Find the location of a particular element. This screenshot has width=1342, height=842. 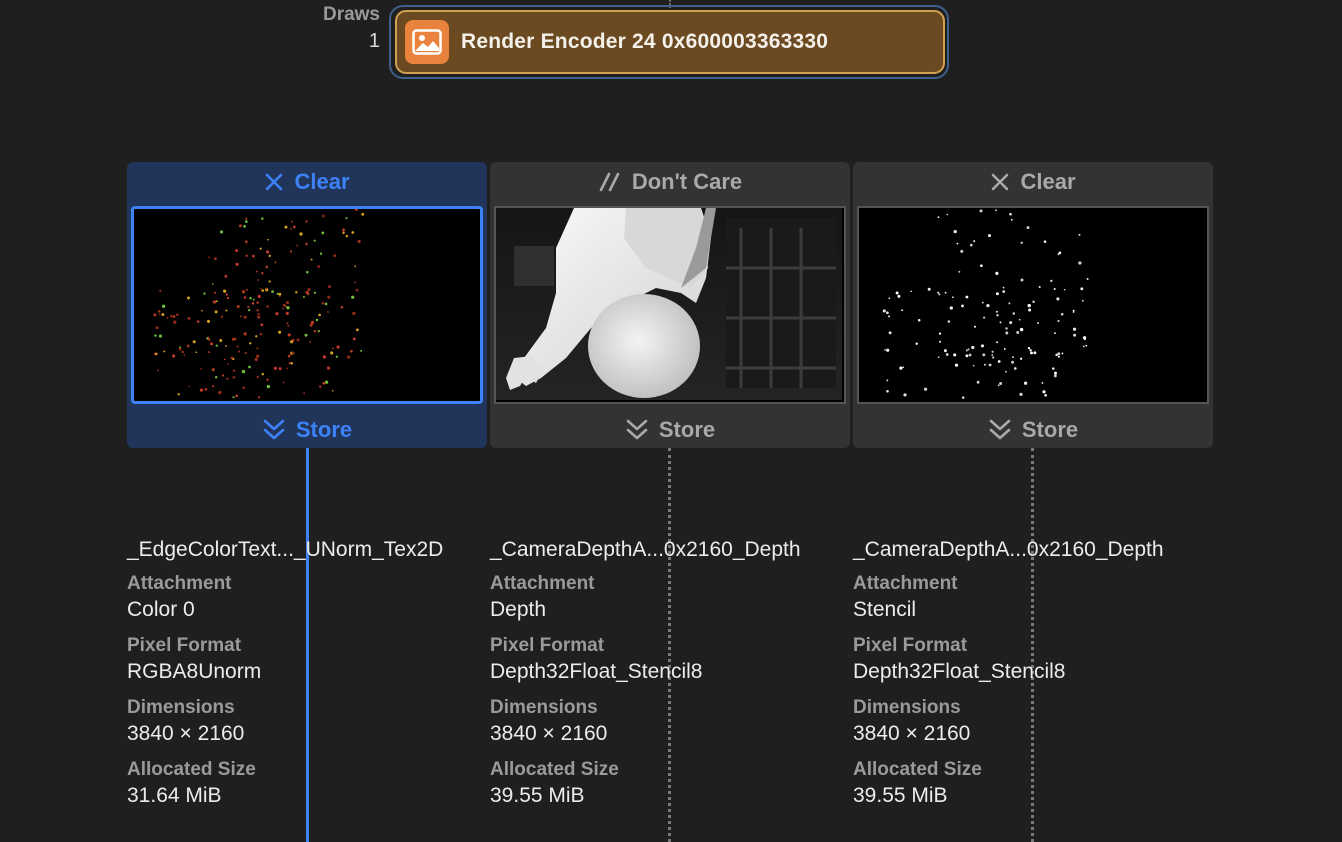

pixel-format-value: RGBA8Unorm is located at coordinates (194, 671).